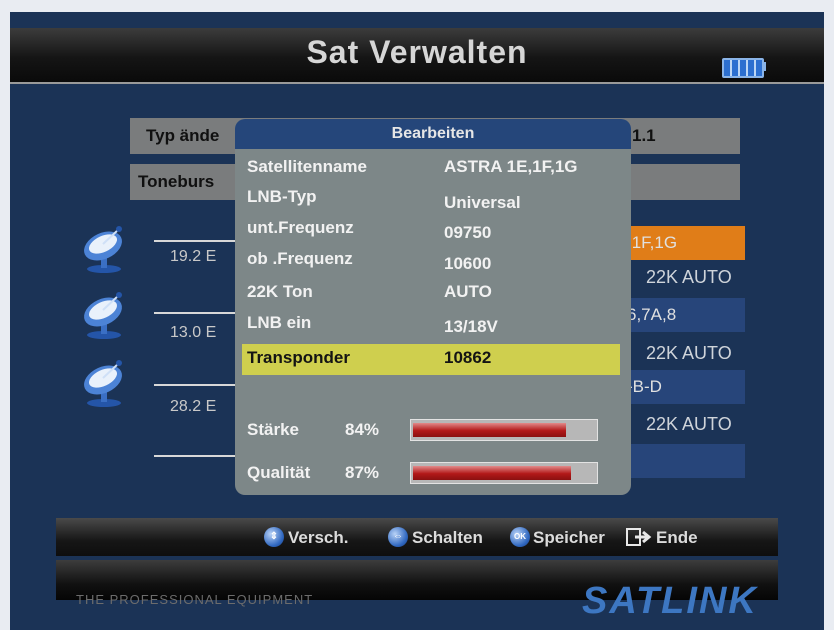  Describe the element at coordinates (683, 387) in the screenshot. I see `satellite-name-cell: -B-D` at that location.